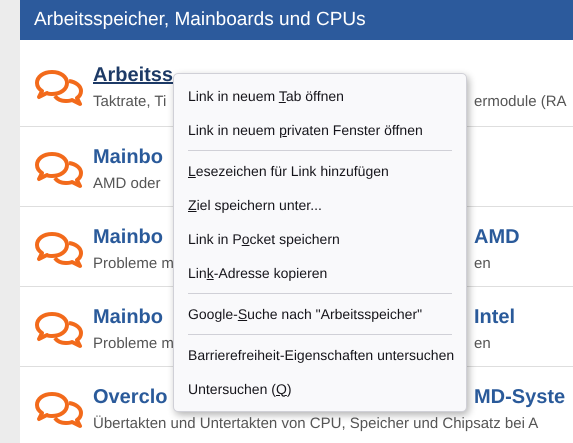 This screenshot has width=573, height=443. Describe the element at coordinates (495, 317) in the screenshot. I see `forum-title-link: Intel` at that location.